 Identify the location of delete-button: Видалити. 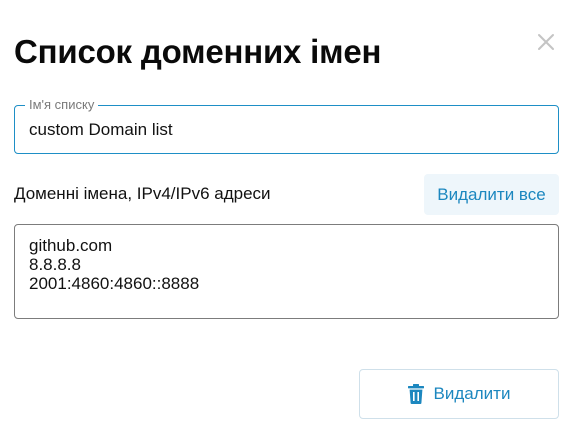
(459, 394).